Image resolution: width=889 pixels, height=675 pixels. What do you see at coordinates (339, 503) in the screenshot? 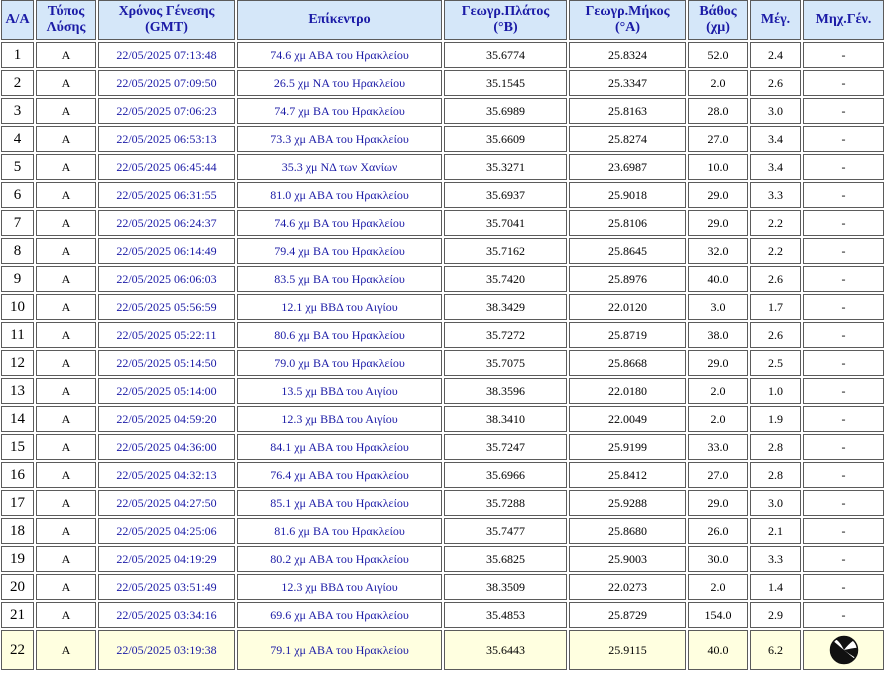
I see `cell-epicenter: 85.1 χμ ΑΒΑ του Ηρακλείου` at bounding box center [339, 503].